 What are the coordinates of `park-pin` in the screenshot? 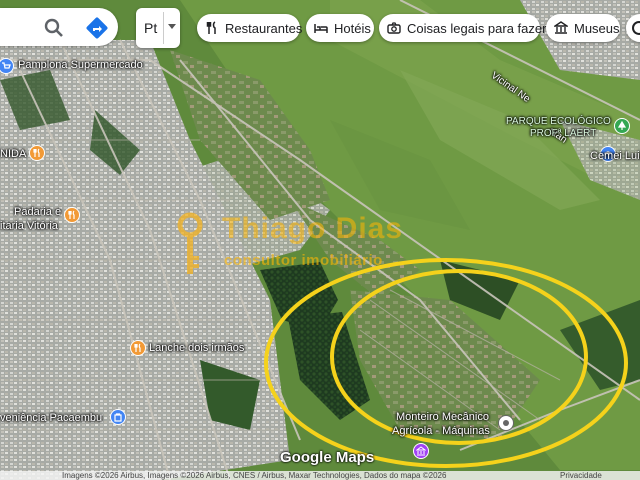 It's located at (622, 126).